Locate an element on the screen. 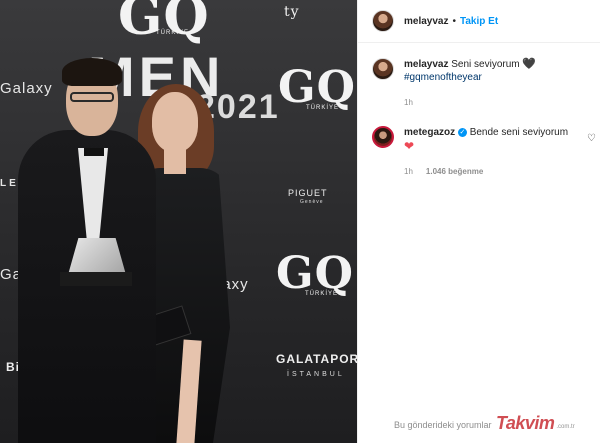  wall-logo-ty: ty is located at coordinates (292, 12).